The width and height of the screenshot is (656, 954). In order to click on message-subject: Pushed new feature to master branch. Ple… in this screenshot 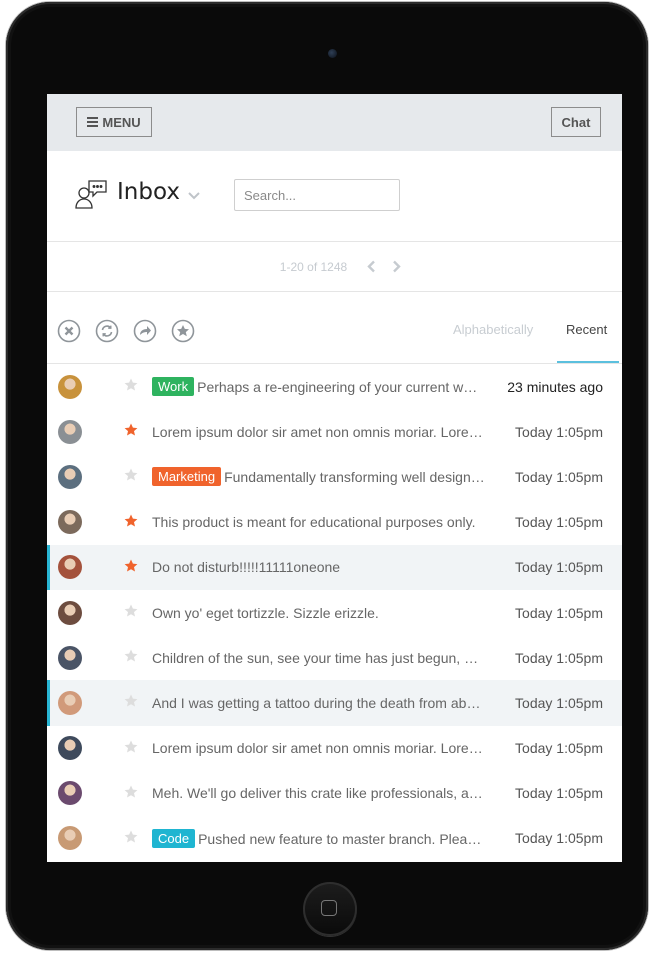, I will do `click(341, 838)`.